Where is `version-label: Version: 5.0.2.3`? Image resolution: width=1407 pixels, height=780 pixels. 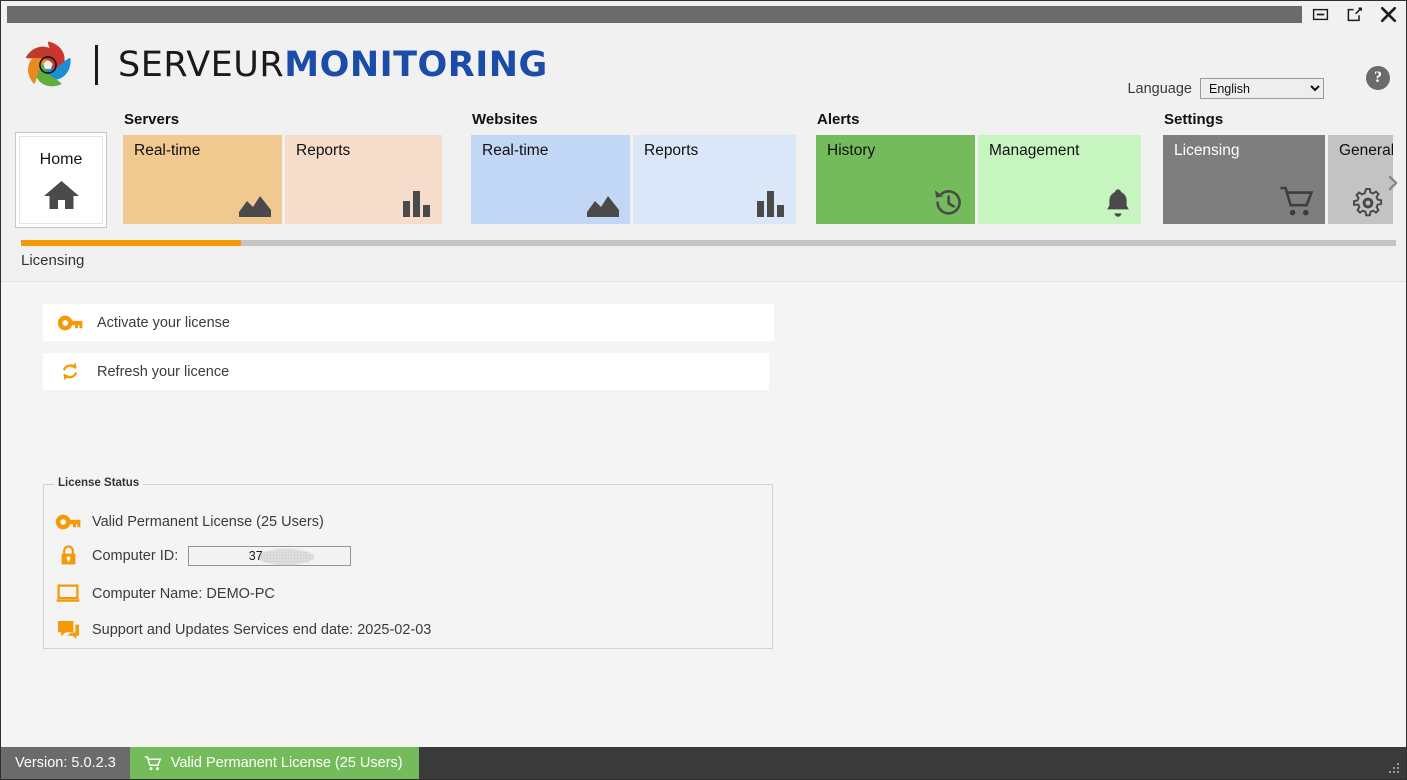
version-label: Version: 5.0.2.3 is located at coordinates (65, 763).